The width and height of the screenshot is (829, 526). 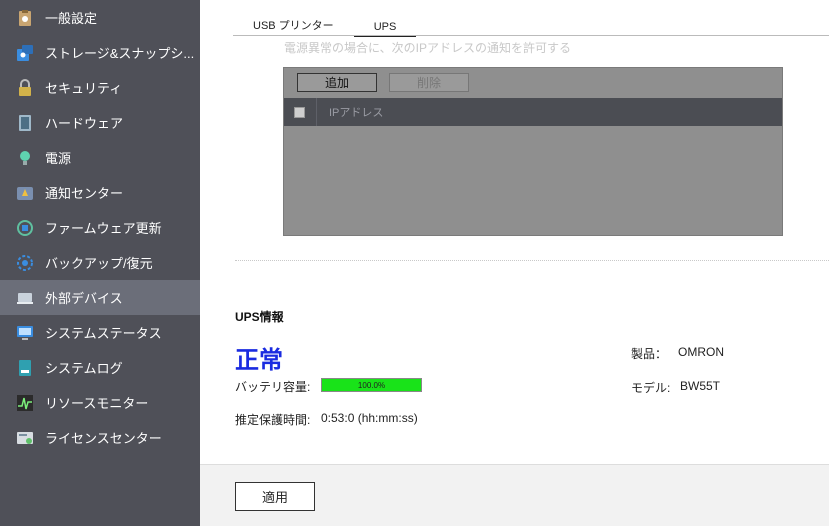 I want to click on sidebar-item-security: セキュリティ, so click(x=100, y=87).